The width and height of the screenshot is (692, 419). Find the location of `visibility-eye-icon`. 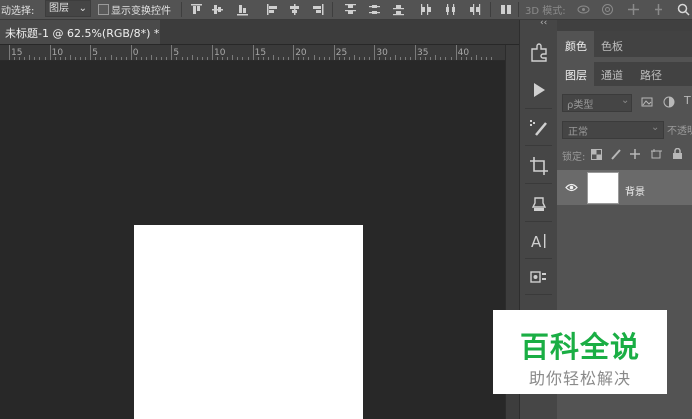

visibility-eye-icon is located at coordinates (571, 187).